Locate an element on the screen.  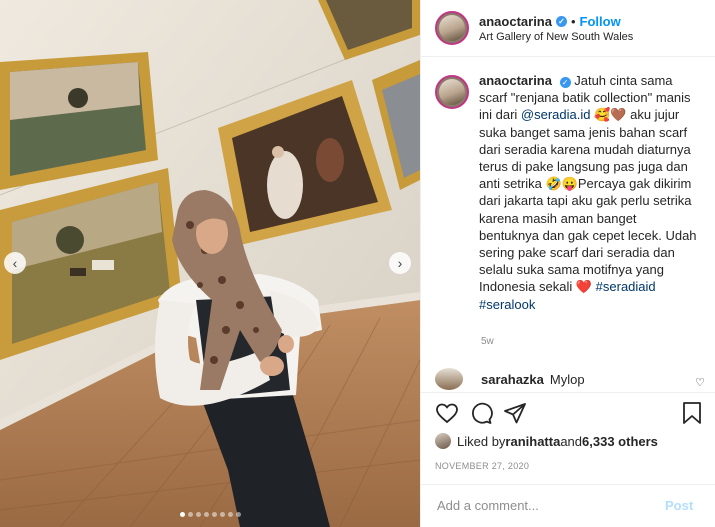
caption-emoji-2: 🤣😛 is located at coordinates (561, 184).